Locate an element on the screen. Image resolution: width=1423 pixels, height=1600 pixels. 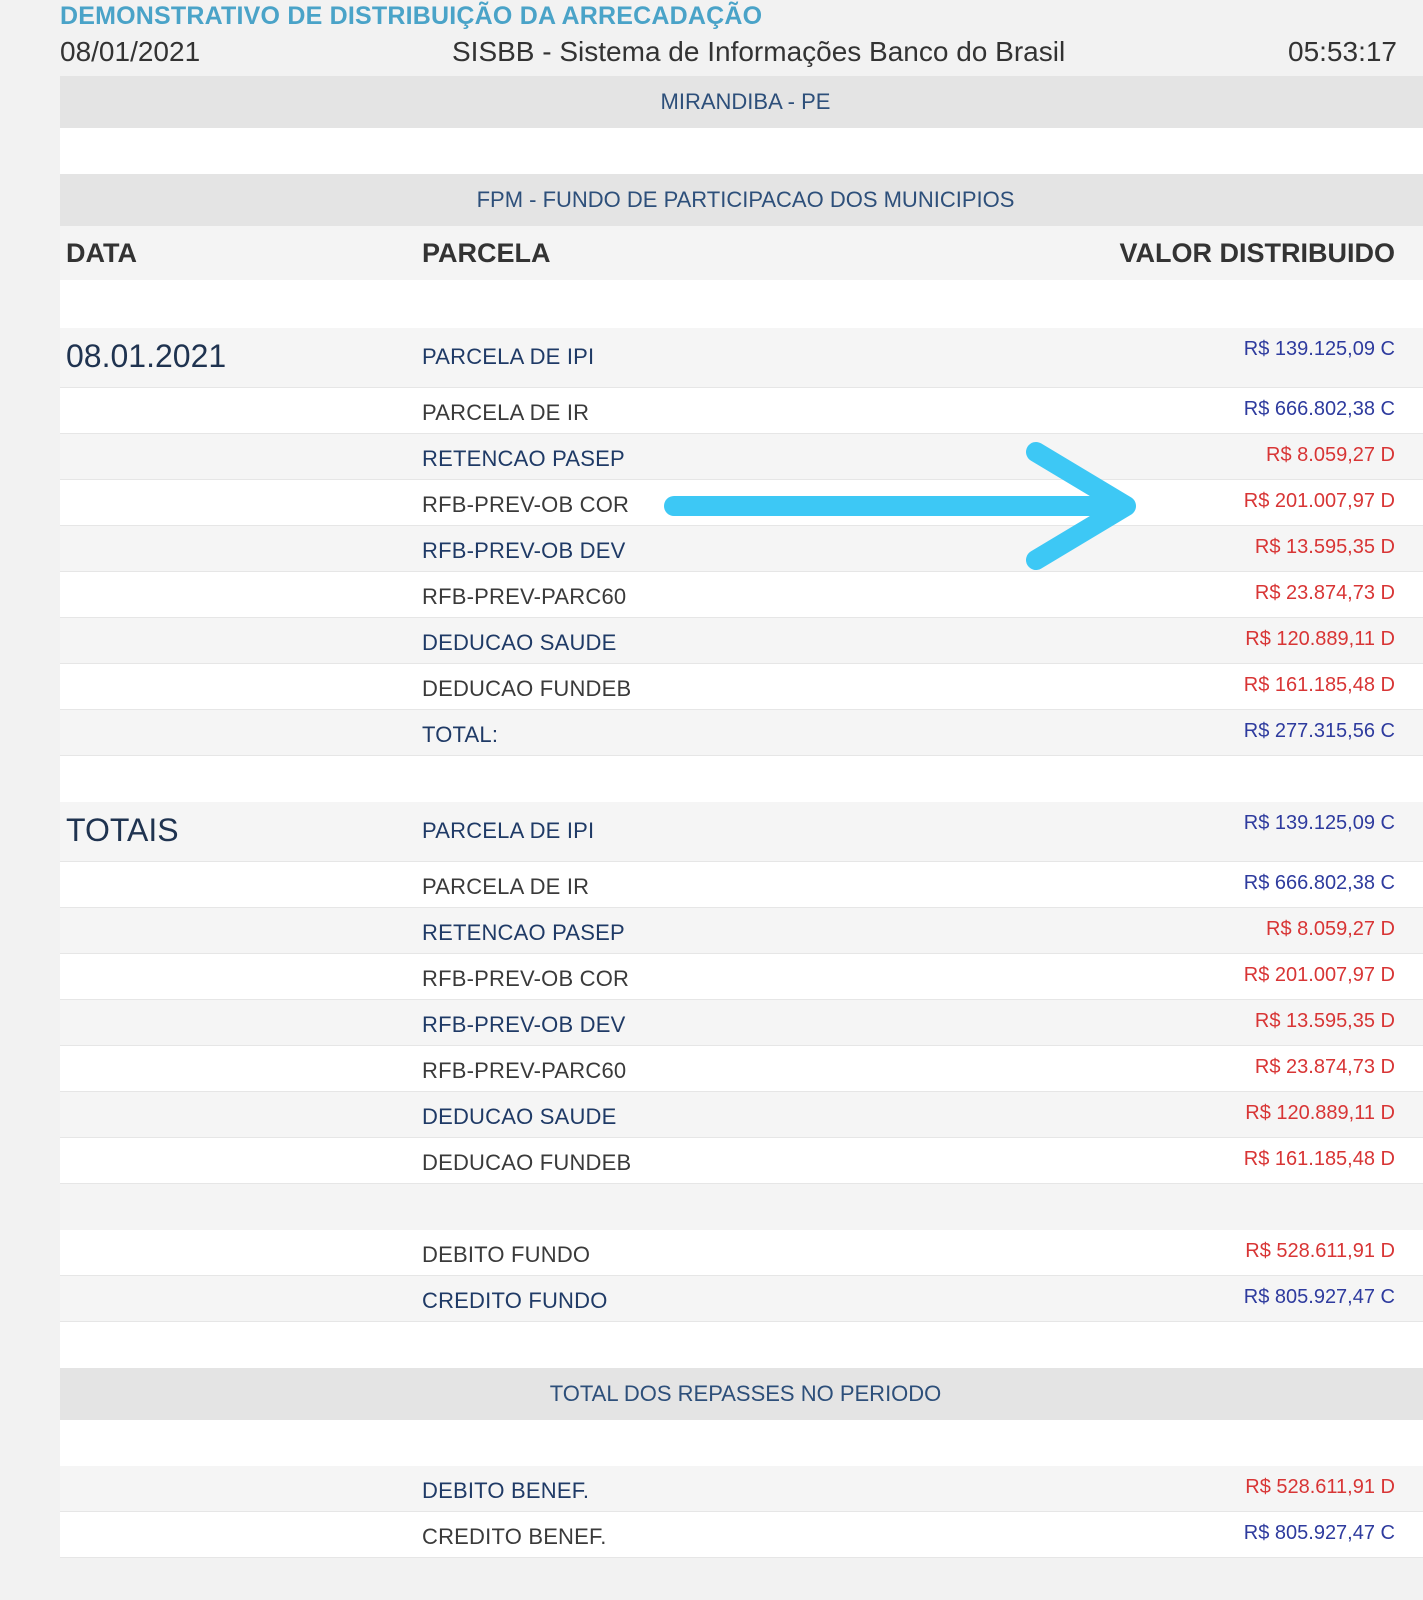
table-row: RFB-PREV-OB COR R$ 201.007,97 D is located at coordinates (741, 977).